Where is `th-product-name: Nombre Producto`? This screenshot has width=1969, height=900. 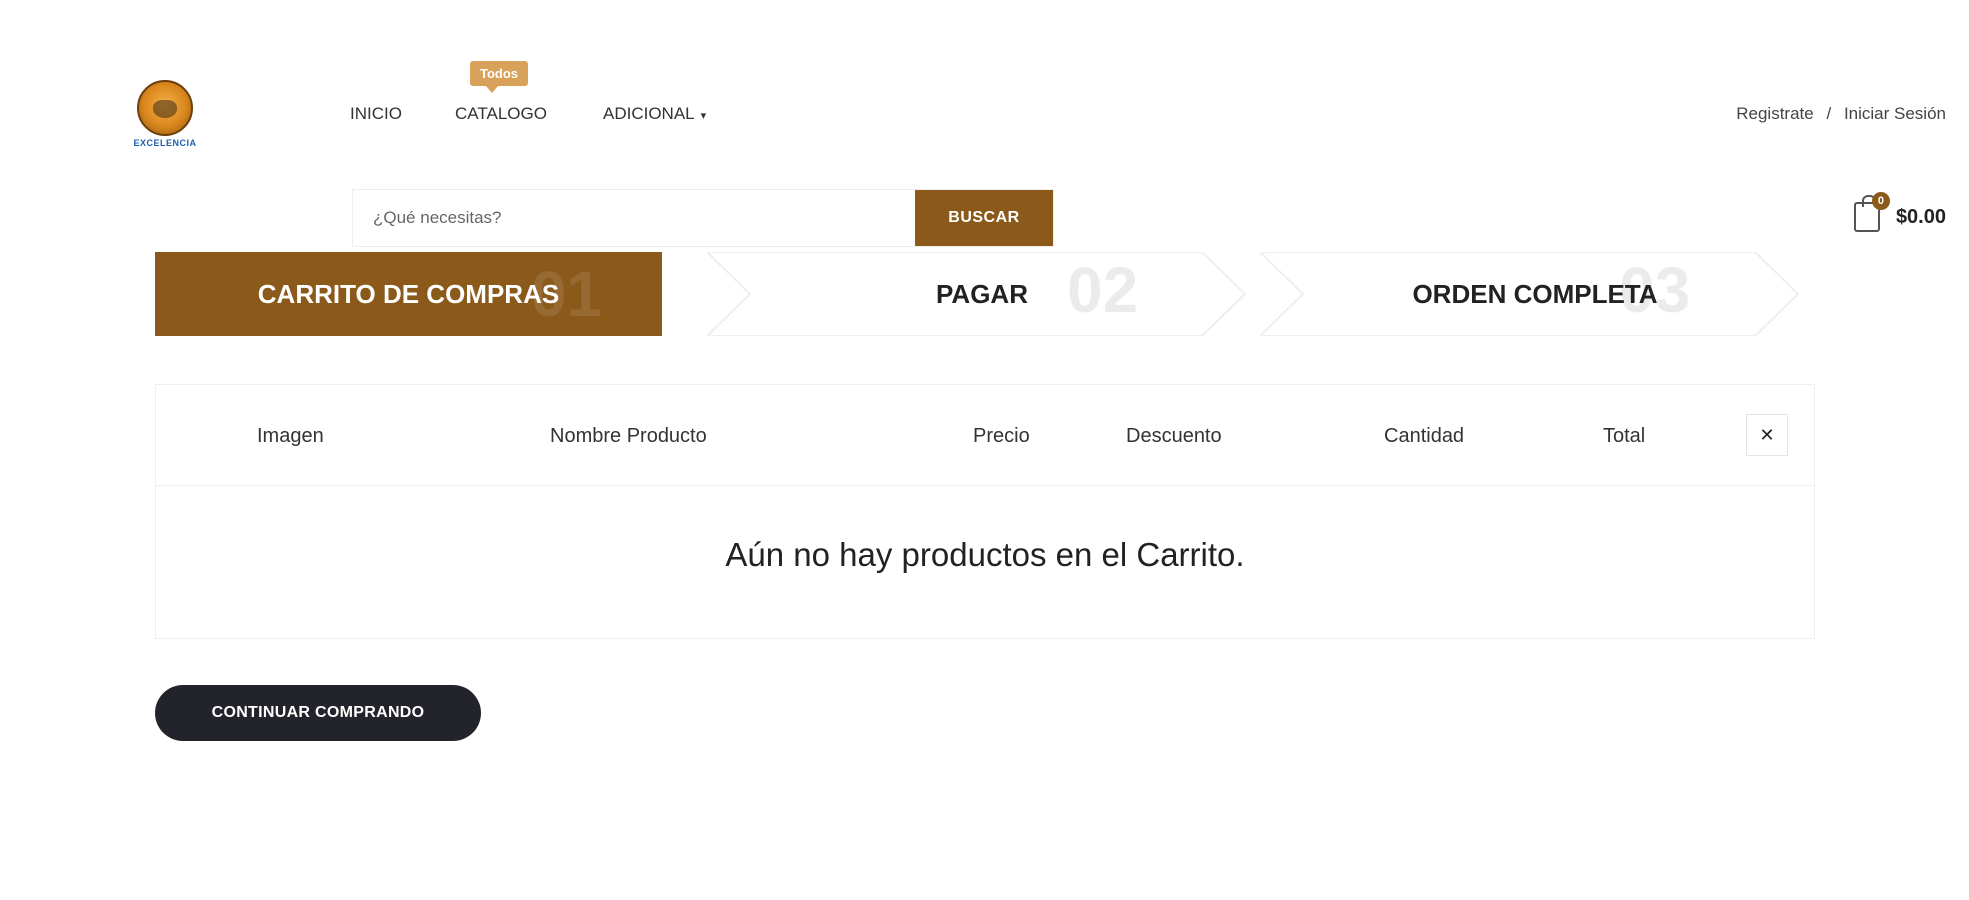 th-product-name: Nombre Producto is located at coordinates (628, 436).